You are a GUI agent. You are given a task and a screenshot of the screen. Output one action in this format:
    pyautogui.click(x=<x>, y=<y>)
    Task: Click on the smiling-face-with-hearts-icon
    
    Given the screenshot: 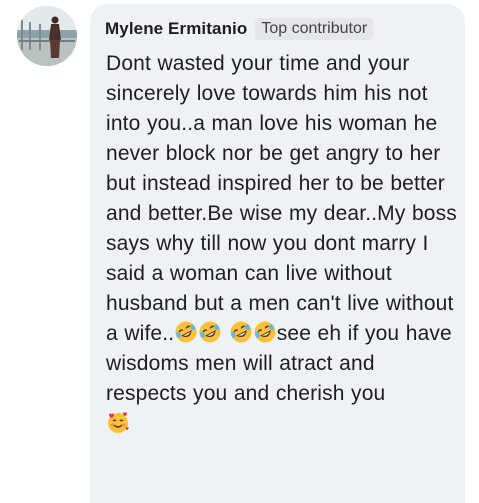 What is the action you would take?
    pyautogui.click(x=118, y=422)
    